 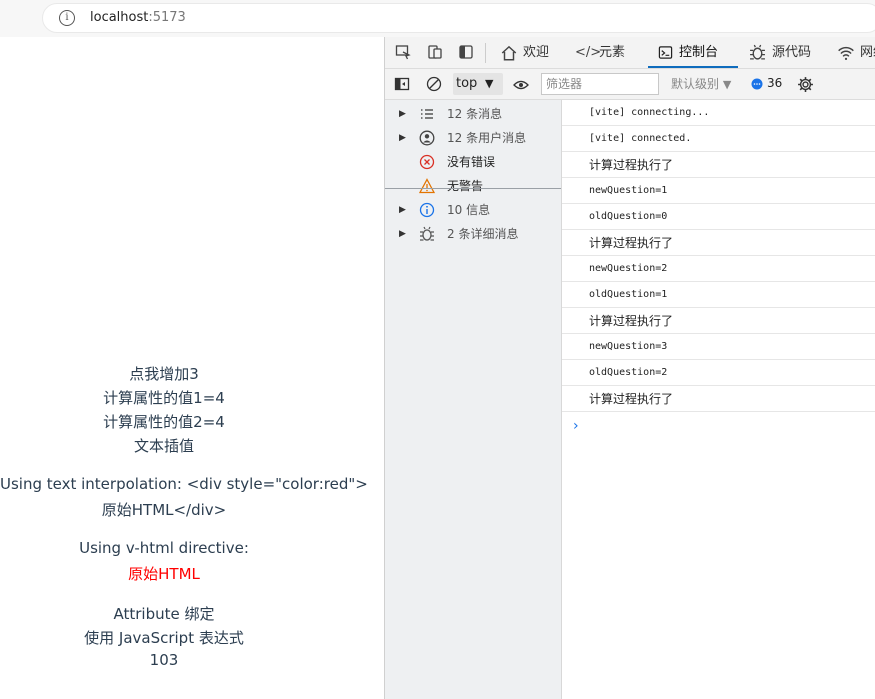 What do you see at coordinates (805, 84) in the screenshot?
I see `settings-gear-icon` at bounding box center [805, 84].